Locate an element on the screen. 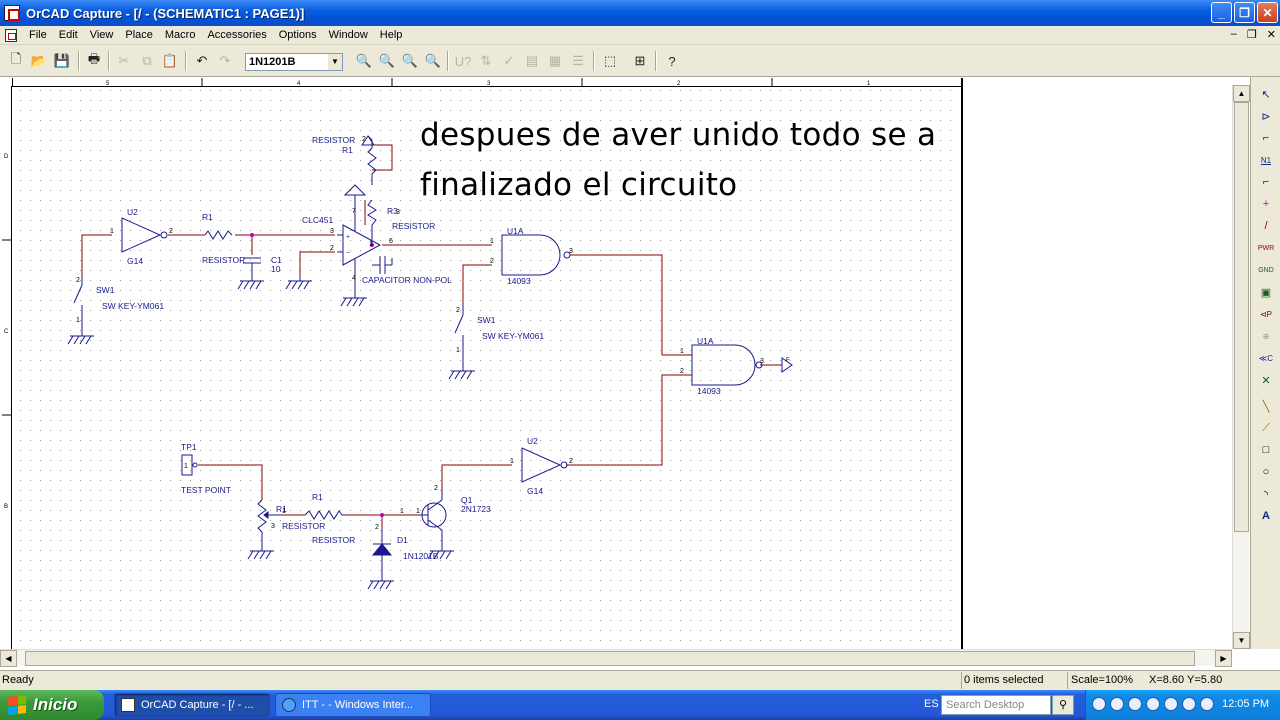 Image resolution: width=1280 pixels, height=720 pixels. ruler-label: D is located at coordinates (6, 157).